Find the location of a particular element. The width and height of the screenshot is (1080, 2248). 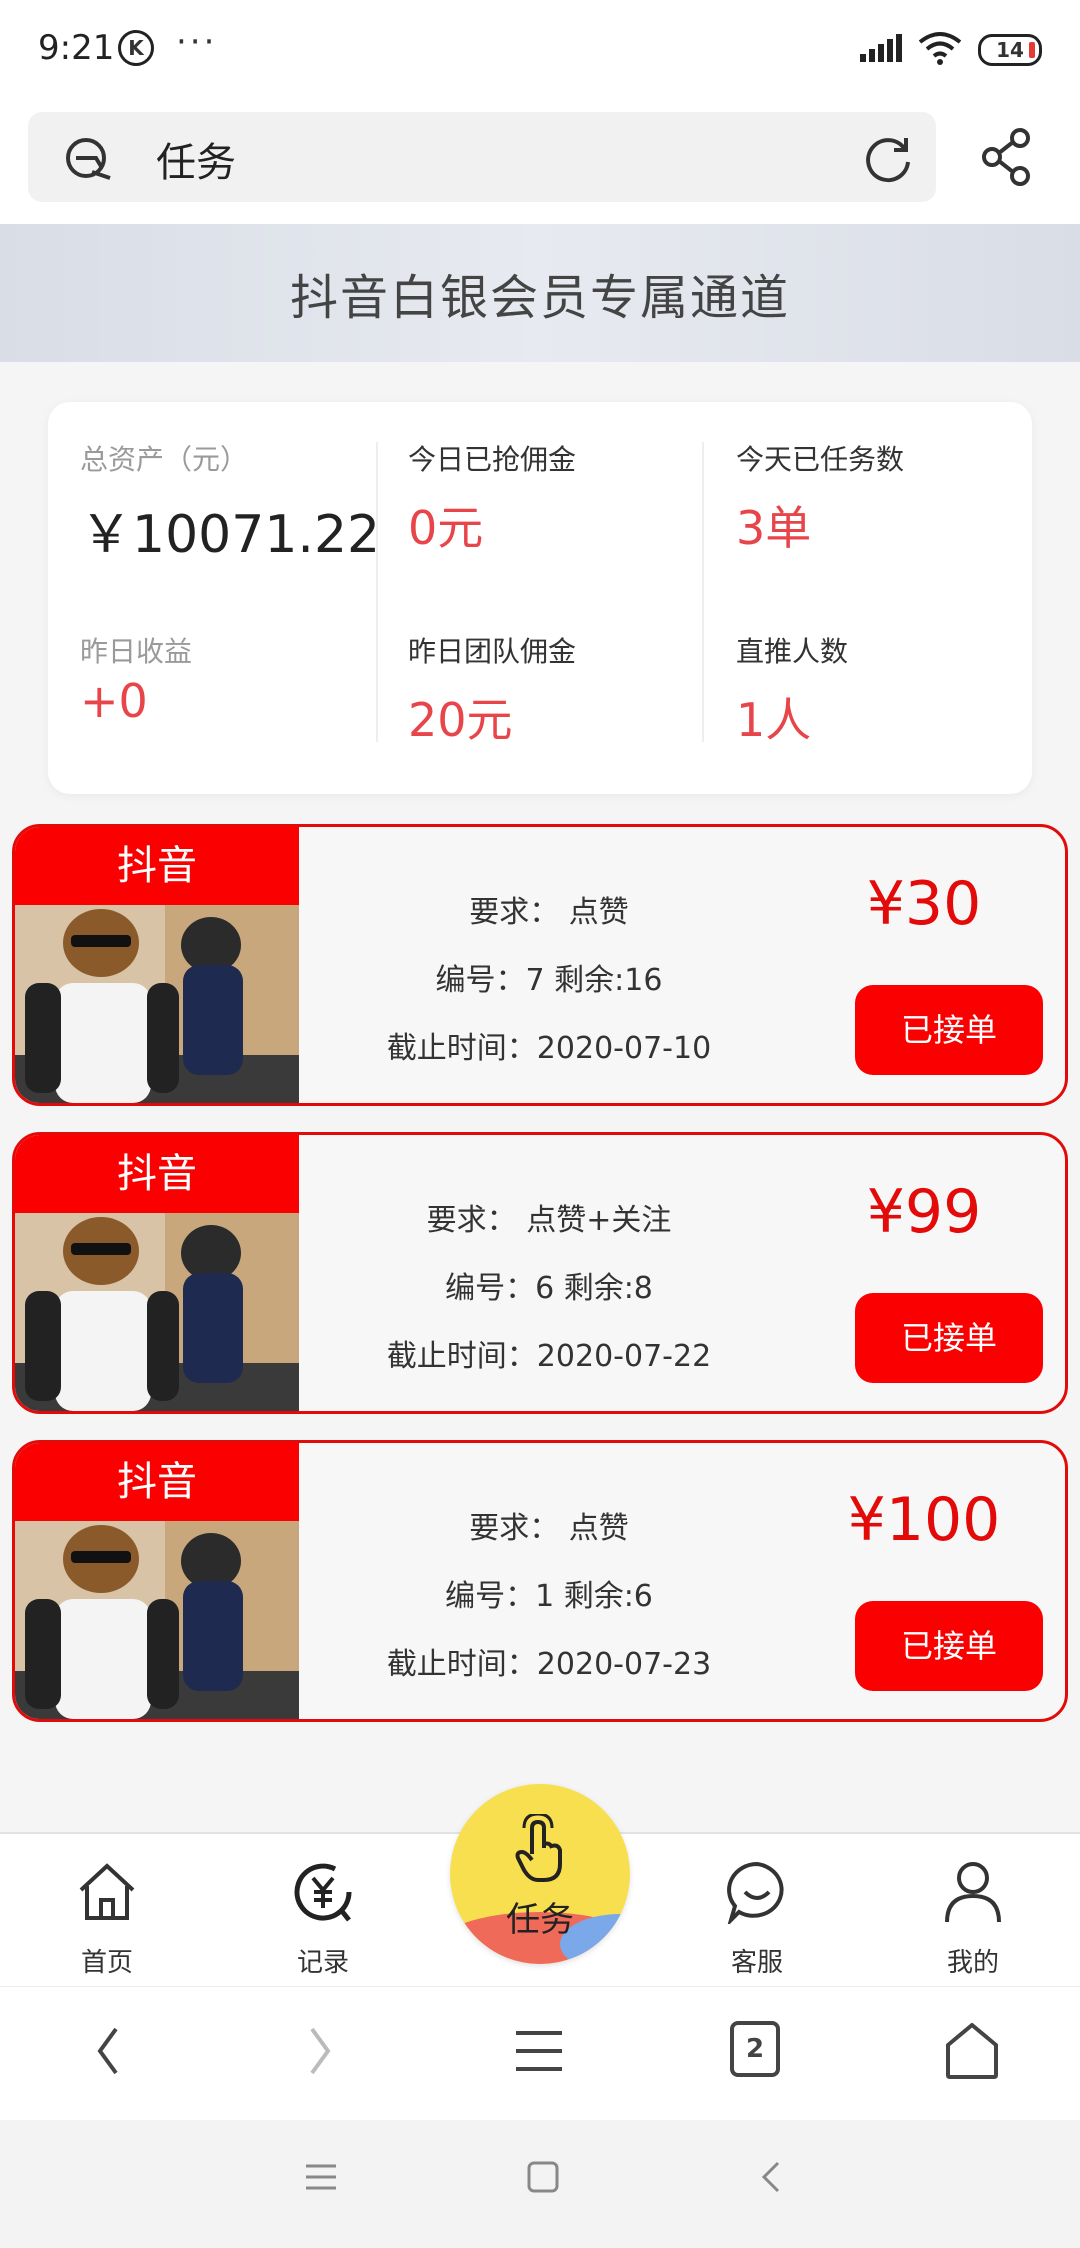

task-info: 要求： 点赞 编号：1 剩余:6 截止时间：2020-07-23 is located at coordinates (549, 1581).